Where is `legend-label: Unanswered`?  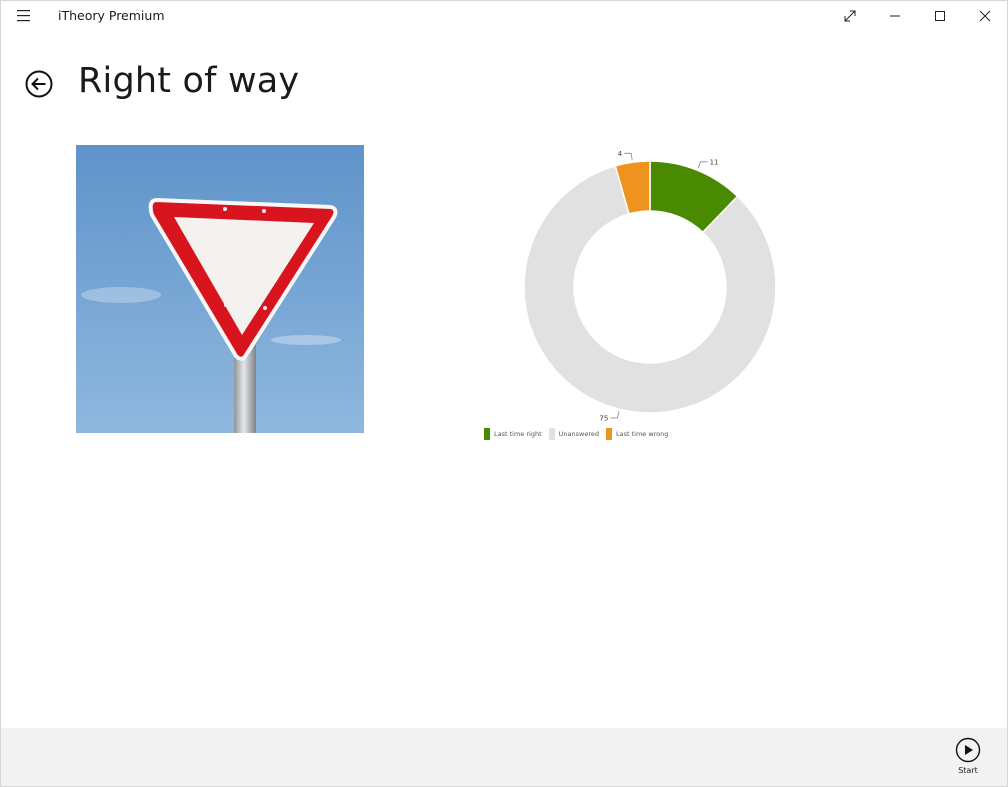 legend-label: Unanswered is located at coordinates (578, 434).